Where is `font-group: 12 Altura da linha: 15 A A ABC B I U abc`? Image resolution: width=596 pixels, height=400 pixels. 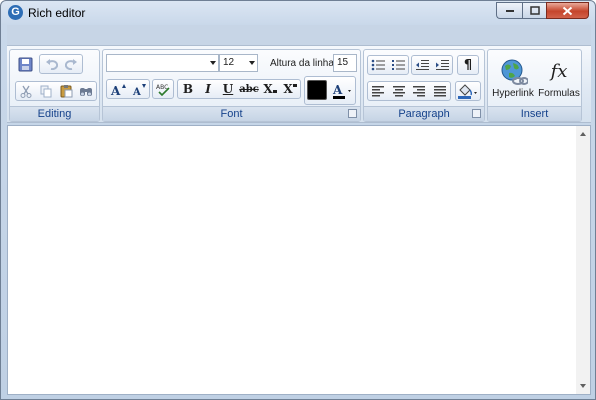
font-group: 12 Altura da linha: 15 A A ABC B I U abc is located at coordinates (231, 85).